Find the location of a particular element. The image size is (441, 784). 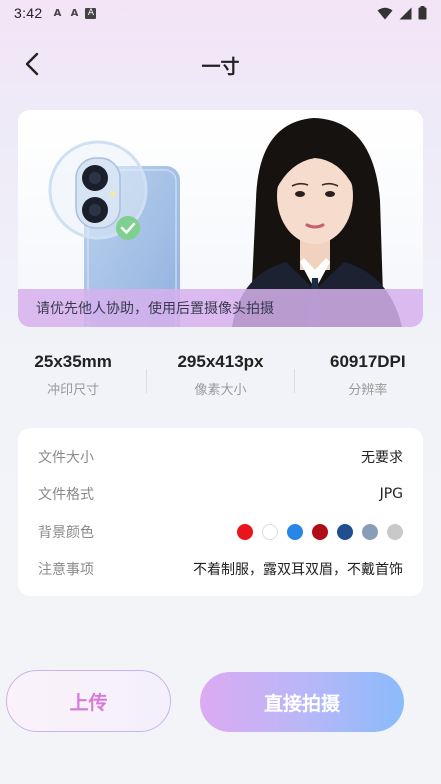

spec-resolution: 60917DPI 分辨率 is located at coordinates (368, 375).